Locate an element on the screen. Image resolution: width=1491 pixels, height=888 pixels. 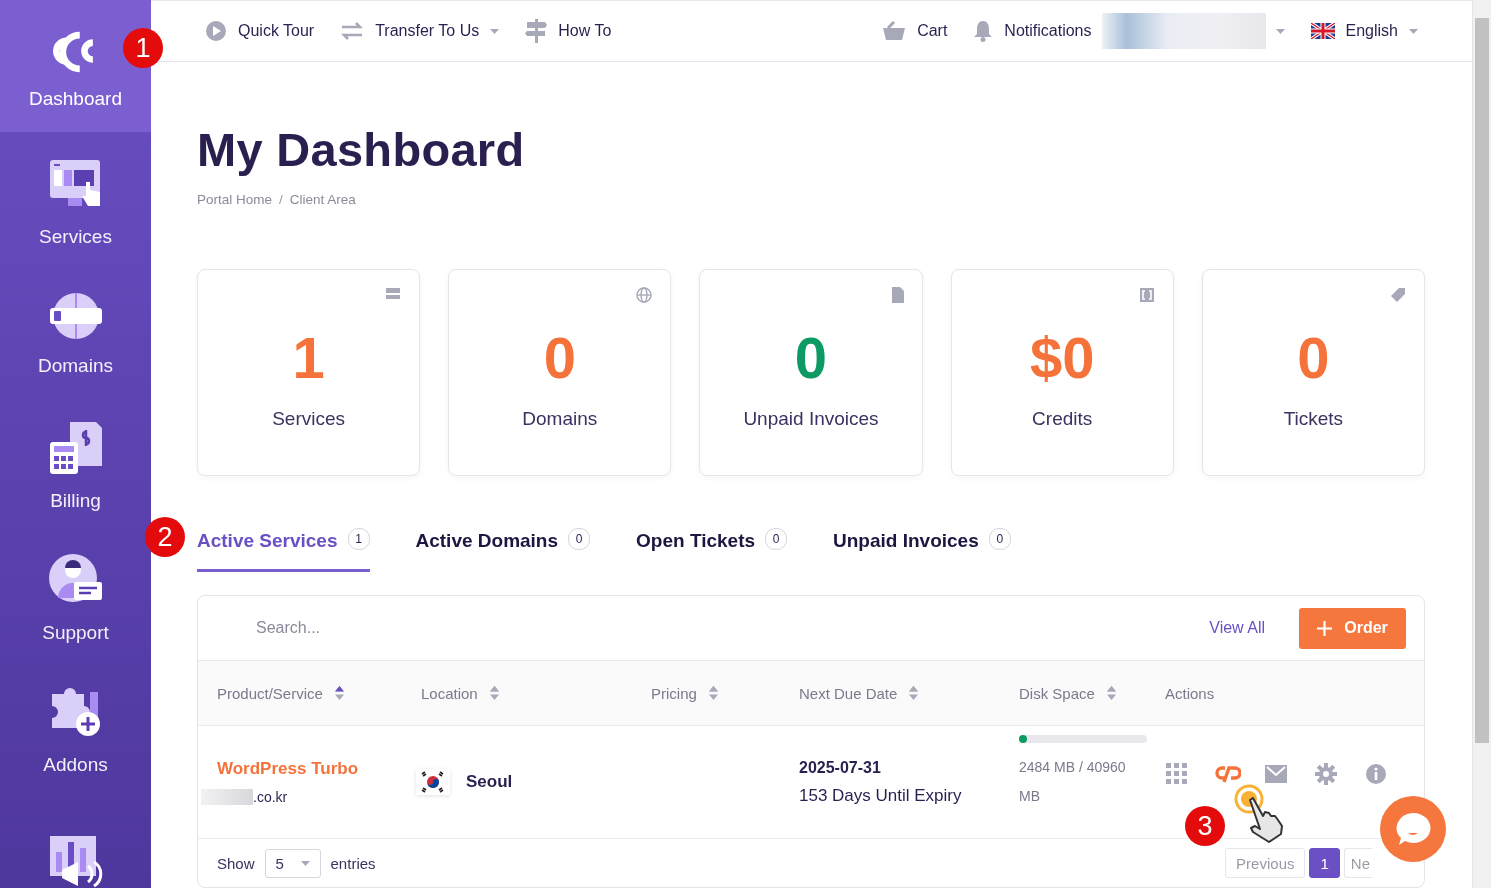
disk-usage-text: 2484 MB / 40960 MB is located at coordinates (1073, 782).